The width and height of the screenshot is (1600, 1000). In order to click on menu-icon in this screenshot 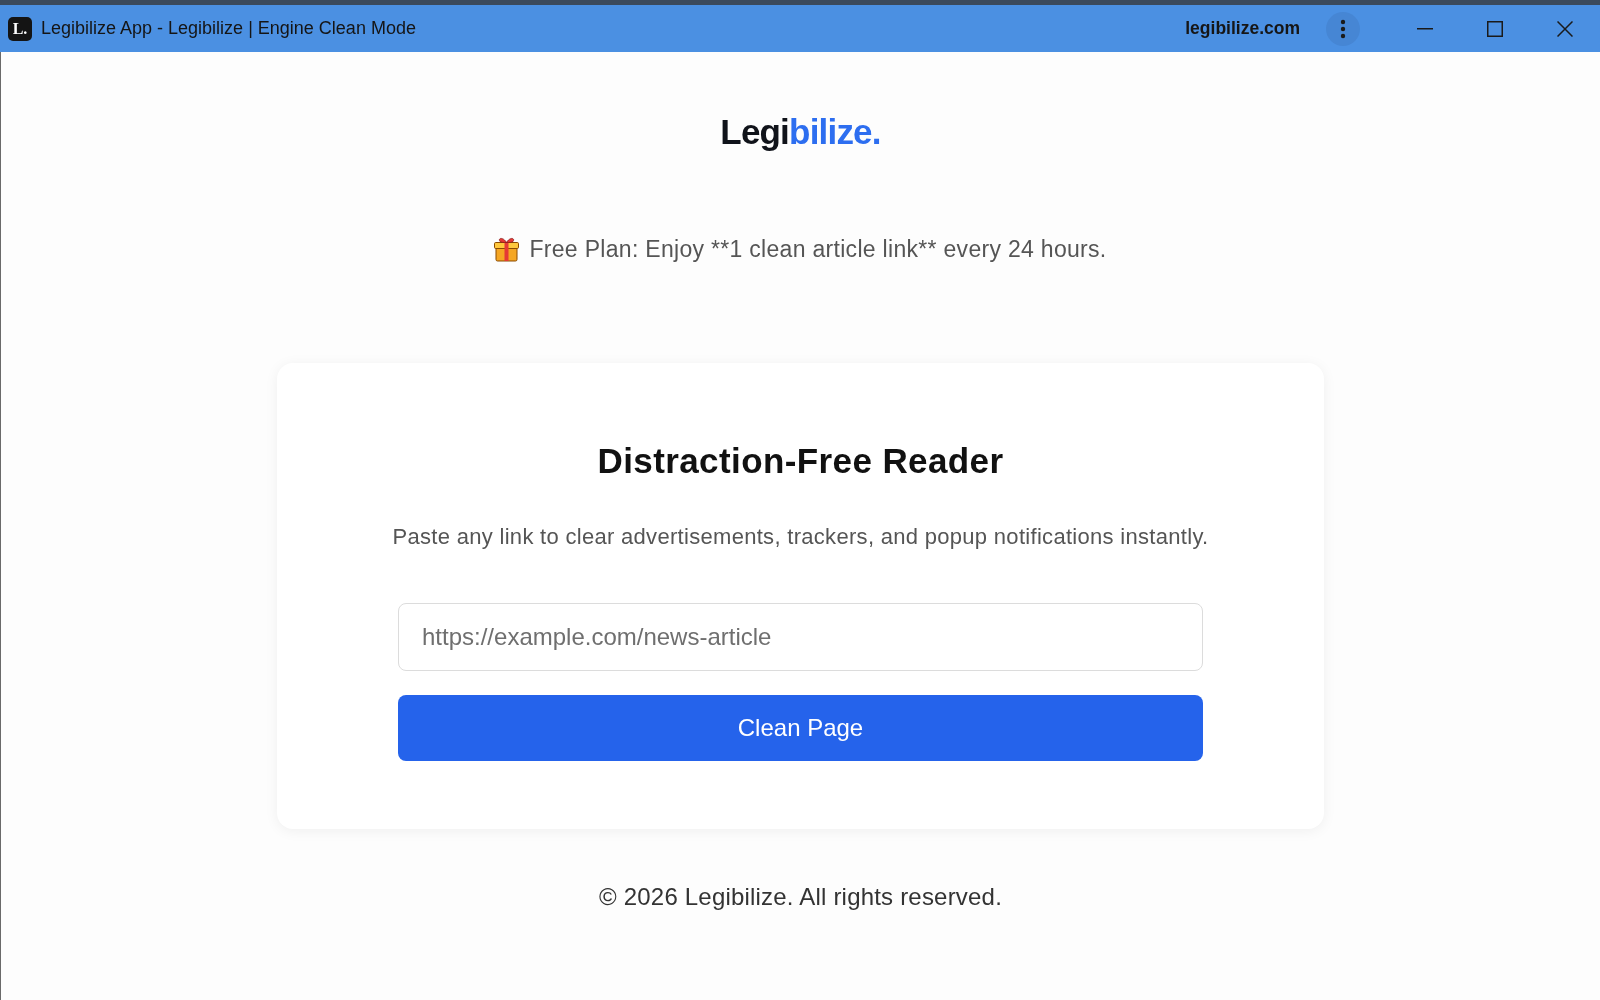, I will do `click(1343, 28)`.